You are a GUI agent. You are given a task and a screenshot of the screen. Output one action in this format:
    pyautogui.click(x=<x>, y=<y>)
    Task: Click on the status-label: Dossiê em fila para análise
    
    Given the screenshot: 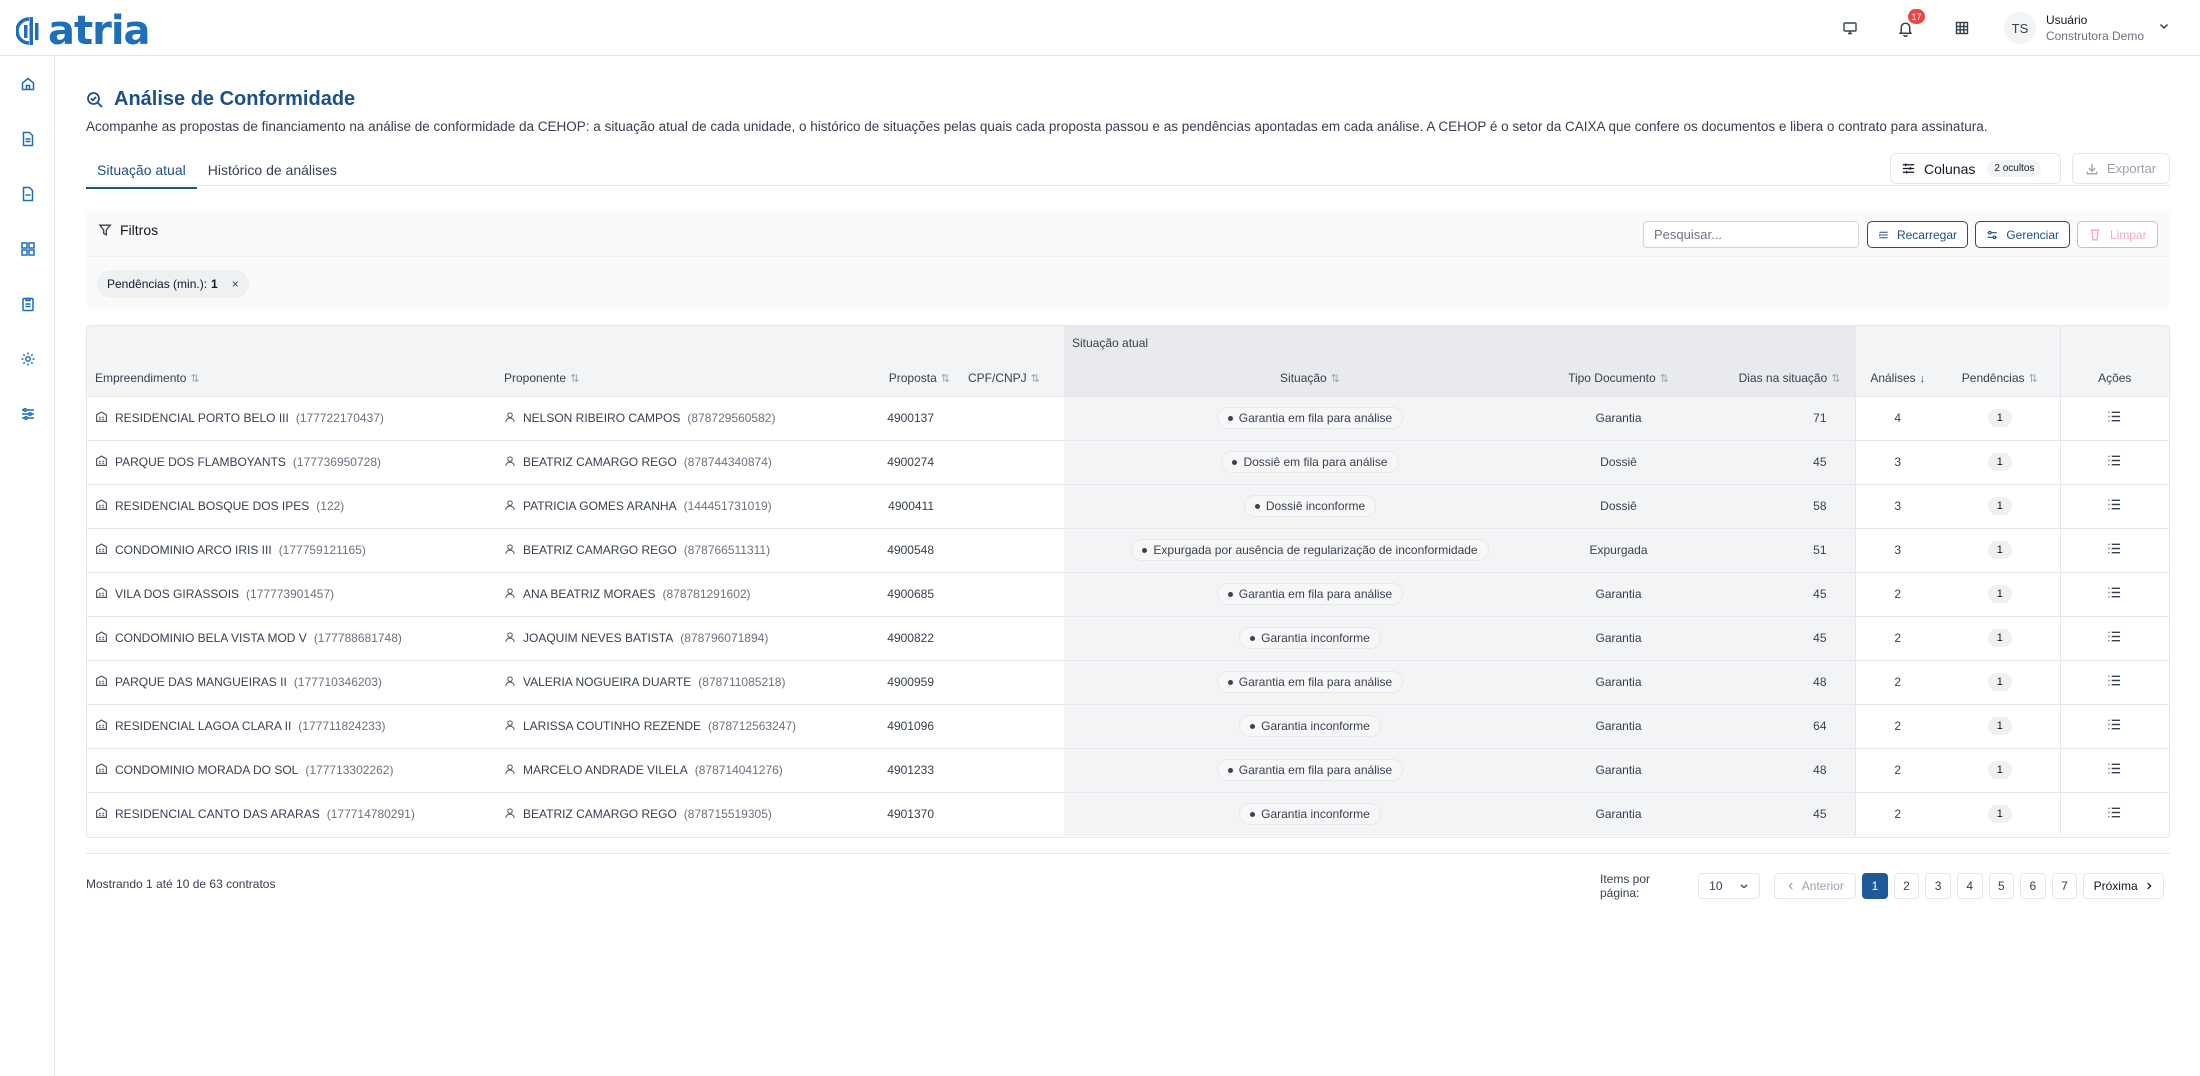 What is the action you would take?
    pyautogui.click(x=1315, y=462)
    